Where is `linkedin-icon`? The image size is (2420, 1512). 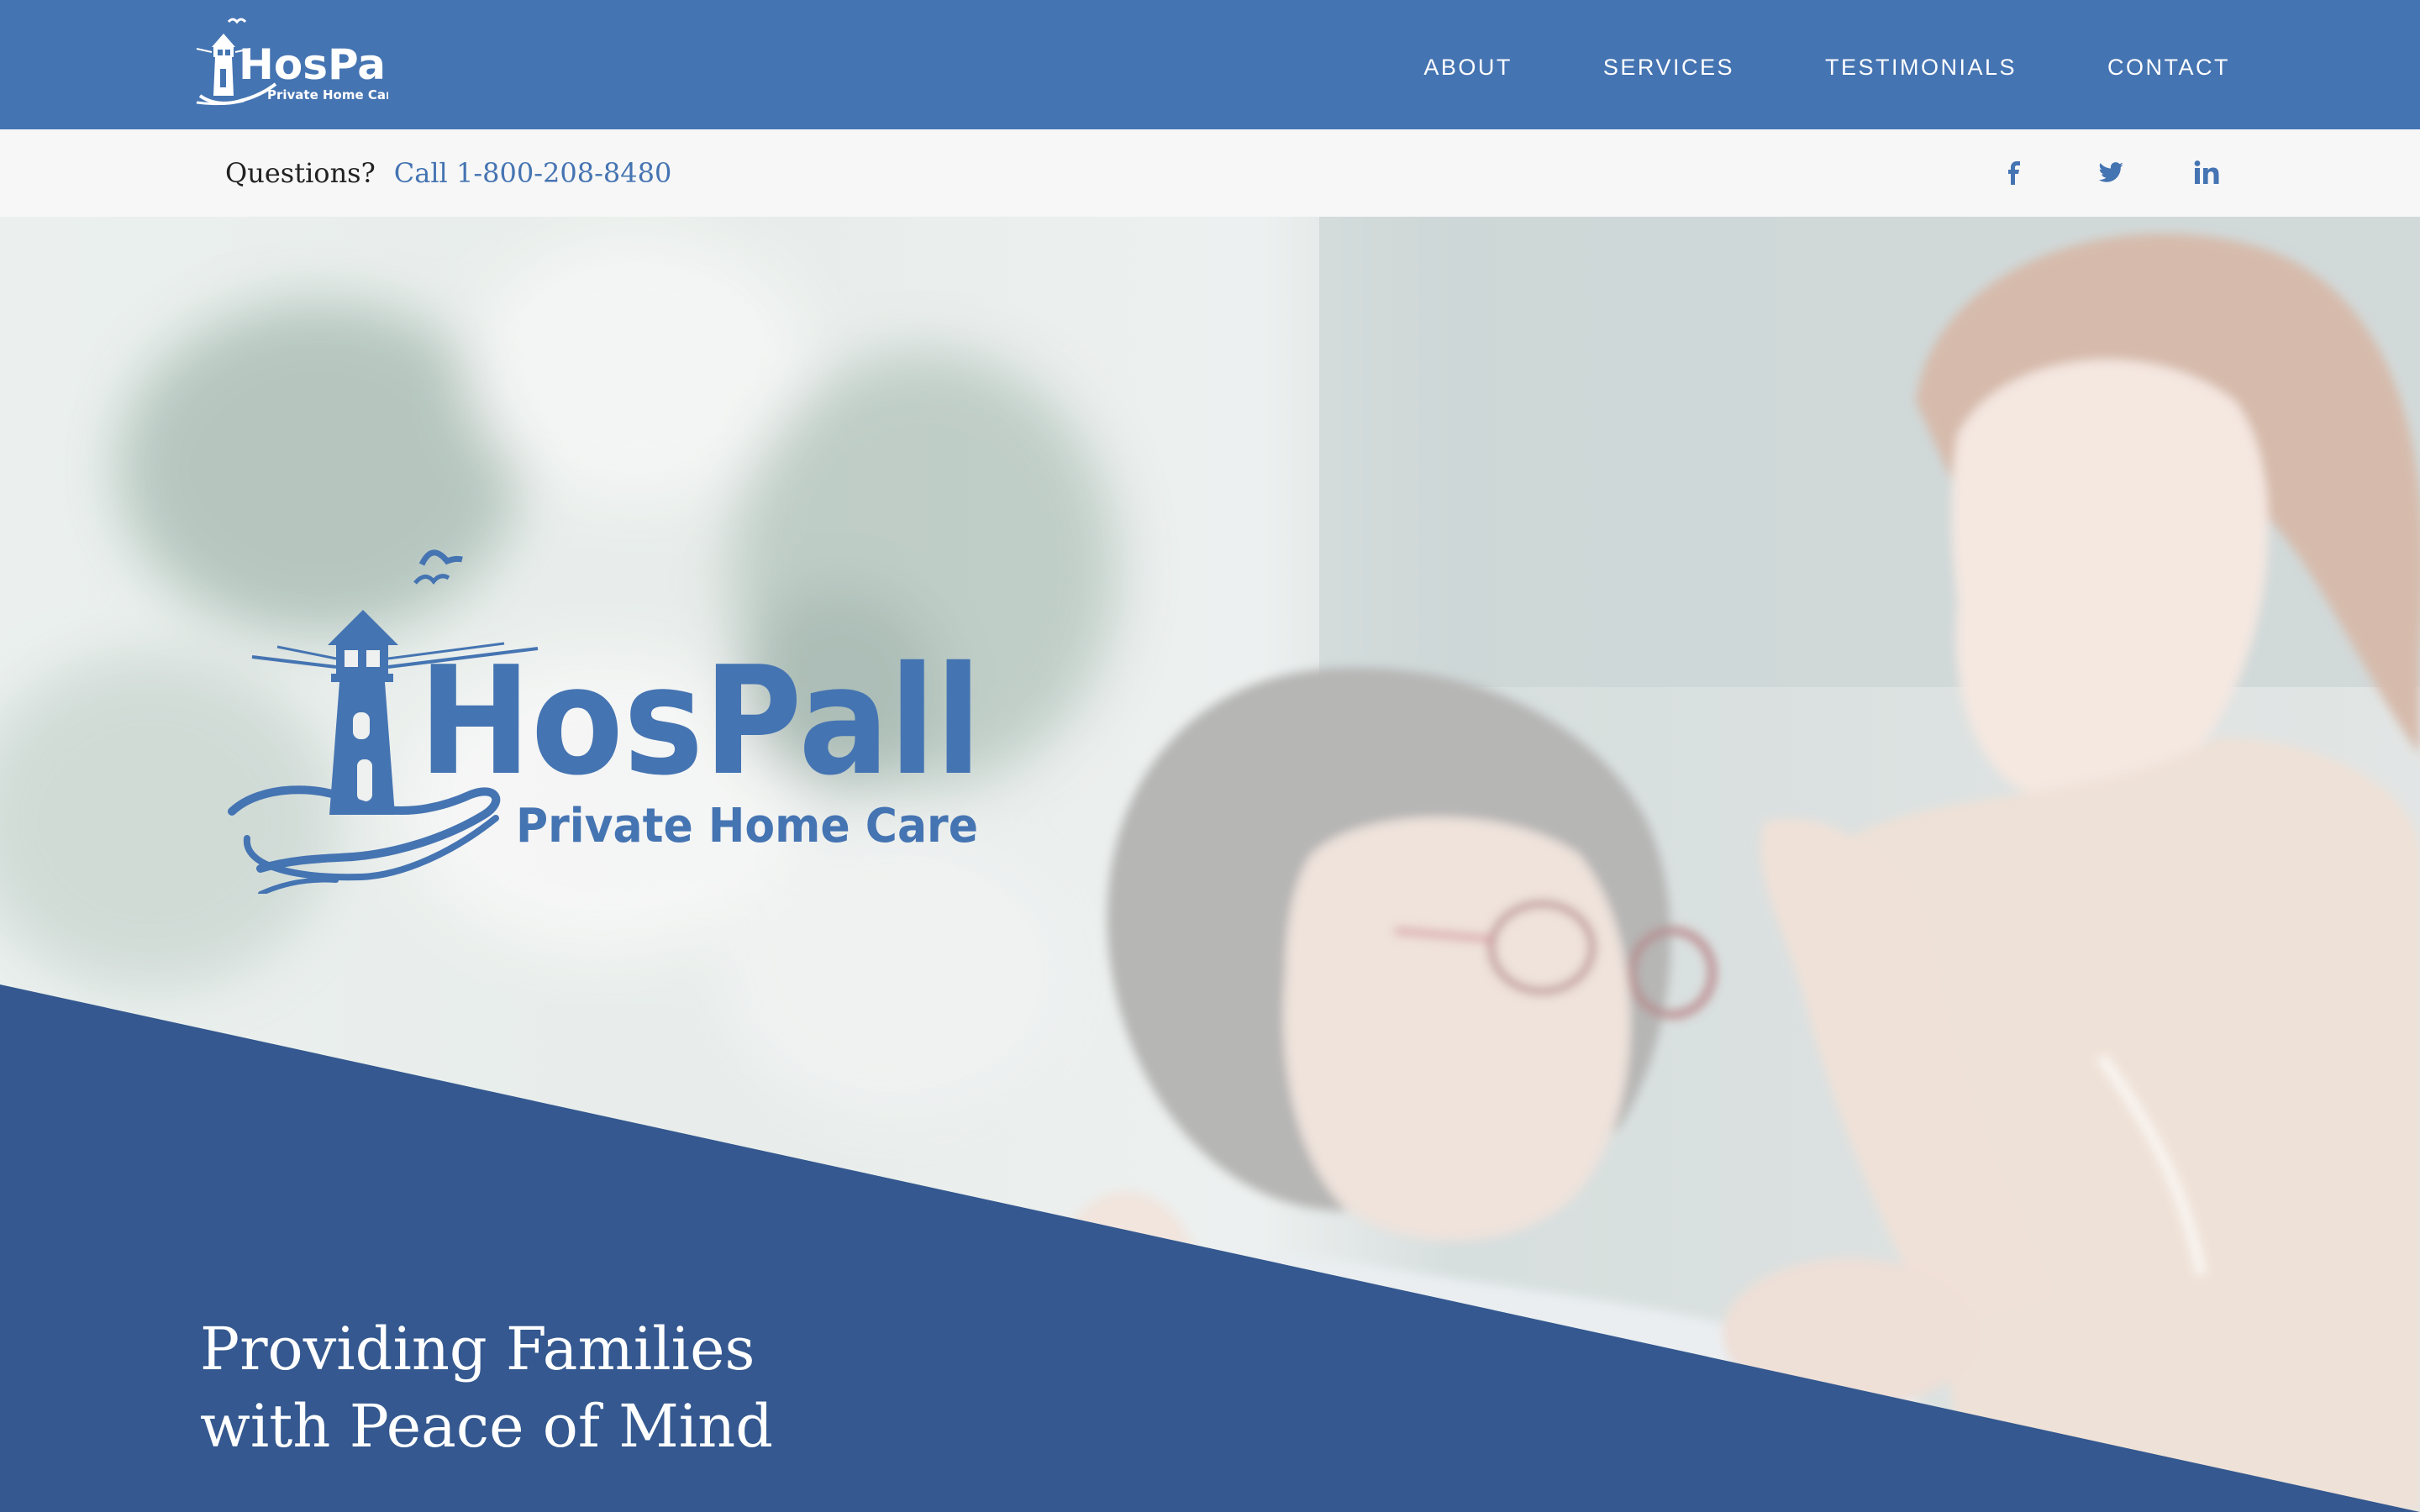
linkedin-icon is located at coordinates (2207, 172).